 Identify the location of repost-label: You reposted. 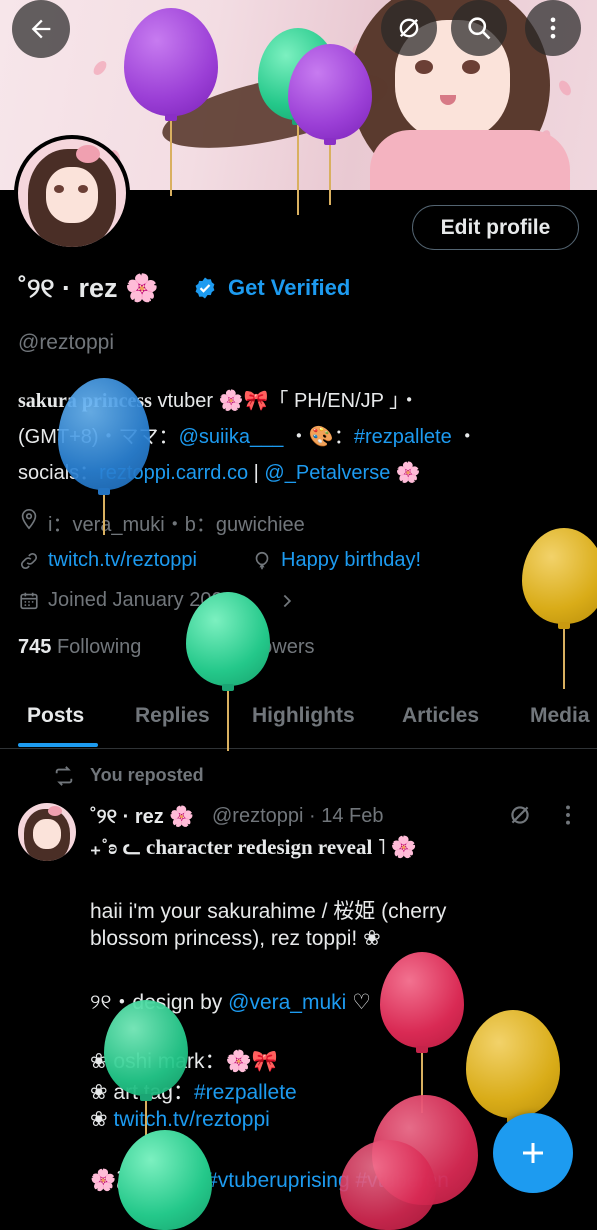
(147, 775).